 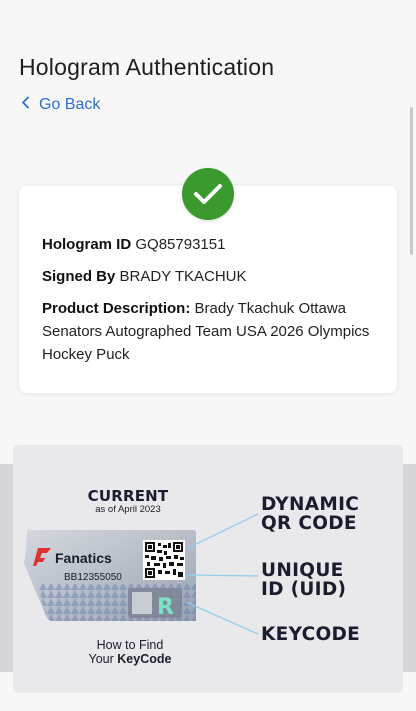 I want to click on unique-id-line2: ID (UID), so click(x=304, y=589).